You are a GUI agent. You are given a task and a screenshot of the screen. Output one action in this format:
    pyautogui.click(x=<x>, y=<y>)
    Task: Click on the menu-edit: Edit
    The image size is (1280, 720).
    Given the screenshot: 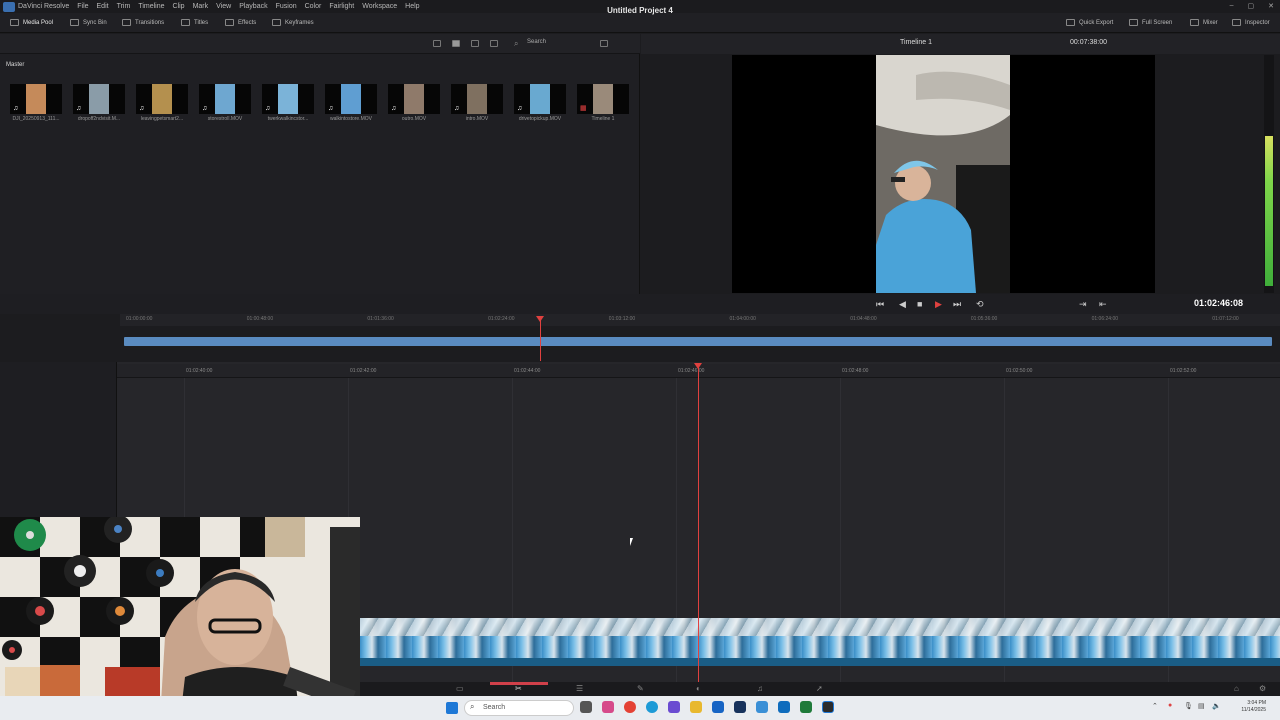 What is the action you would take?
    pyautogui.click(x=103, y=6)
    